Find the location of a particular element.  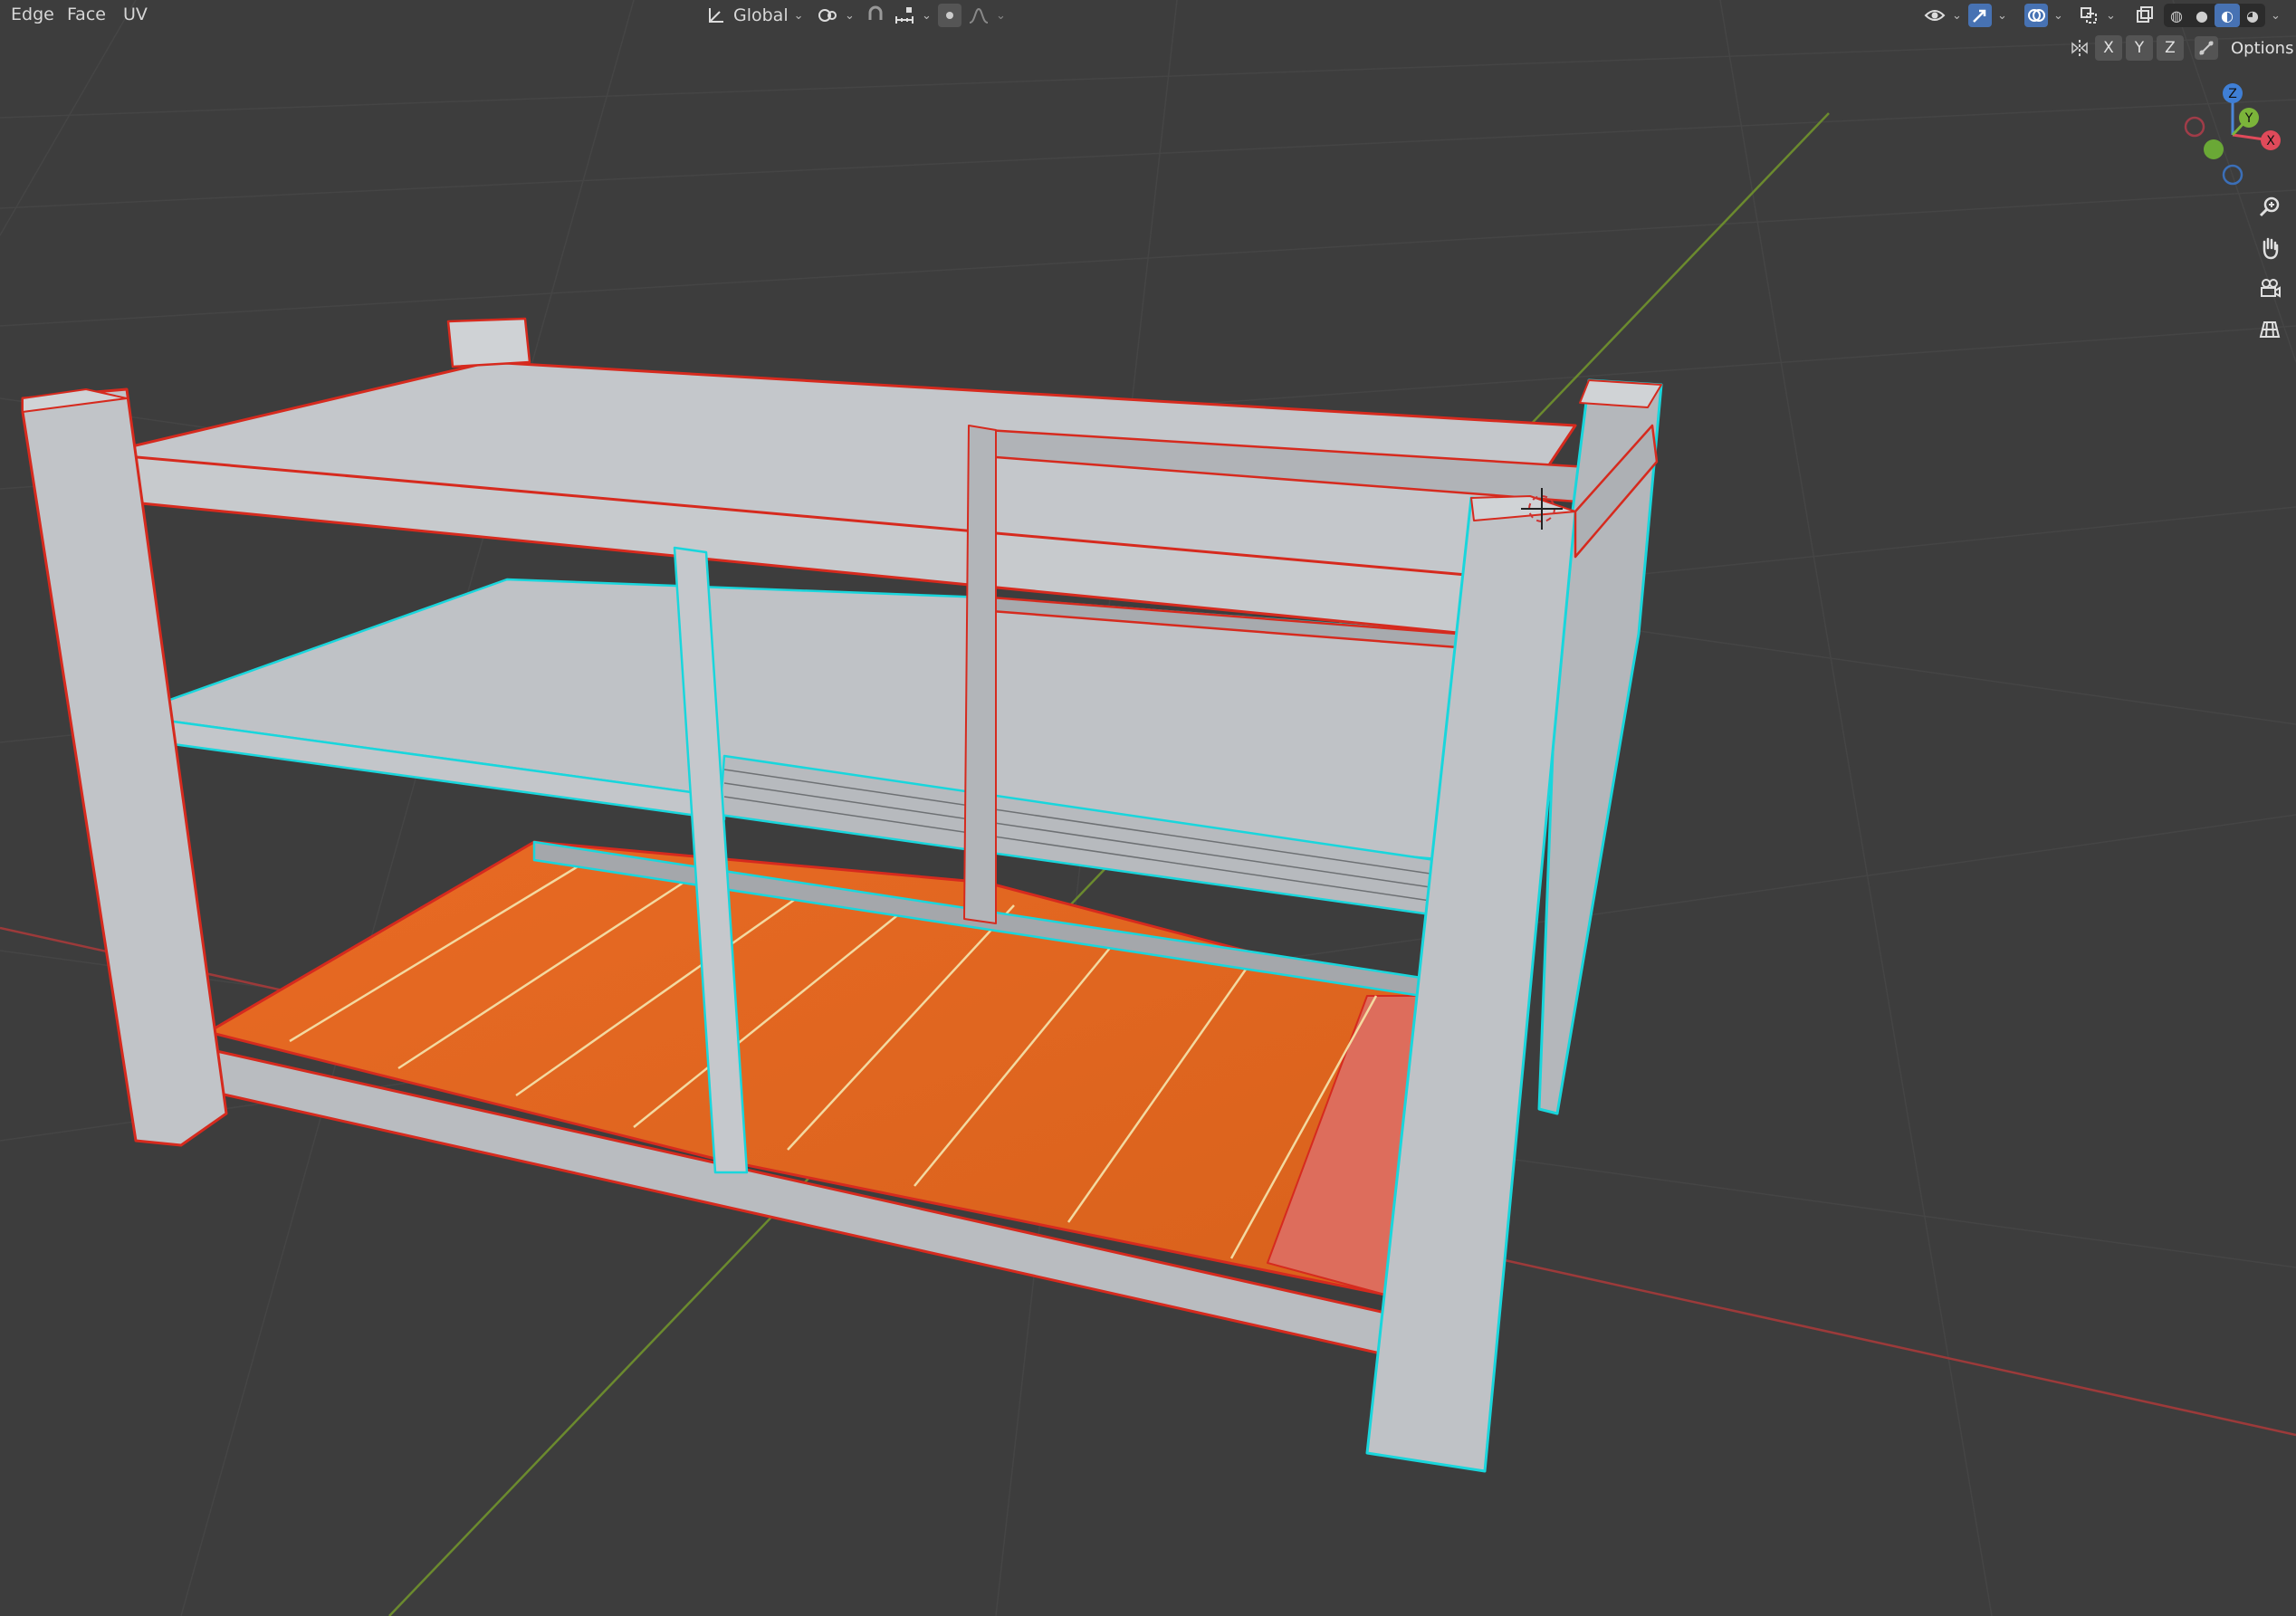

object-visibility-icon is located at coordinates (1935, 15).